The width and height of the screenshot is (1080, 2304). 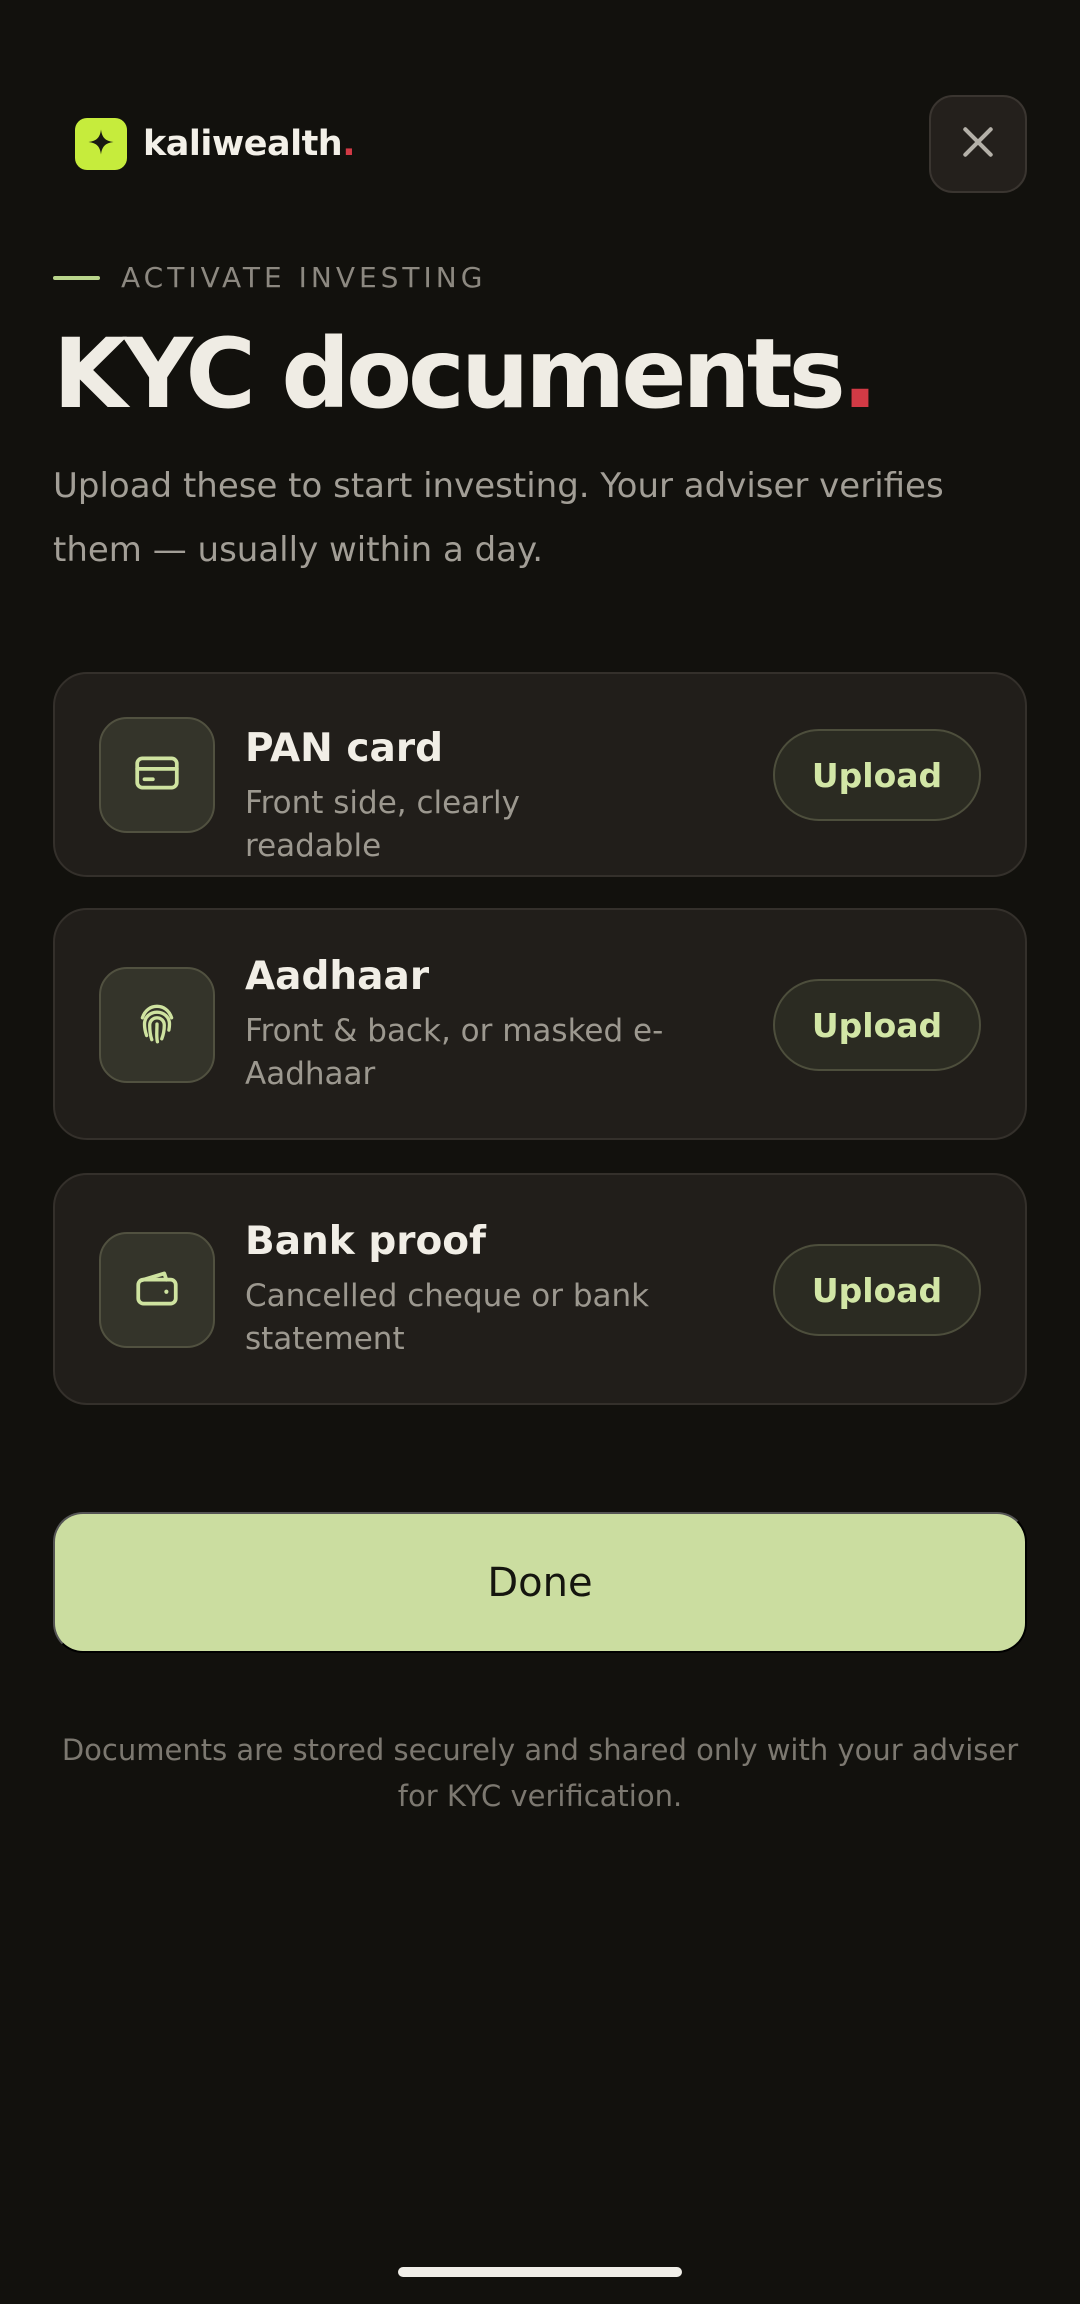 What do you see at coordinates (304, 277) in the screenshot?
I see `eyebrow-text: ACTIVATE INVESTING` at bounding box center [304, 277].